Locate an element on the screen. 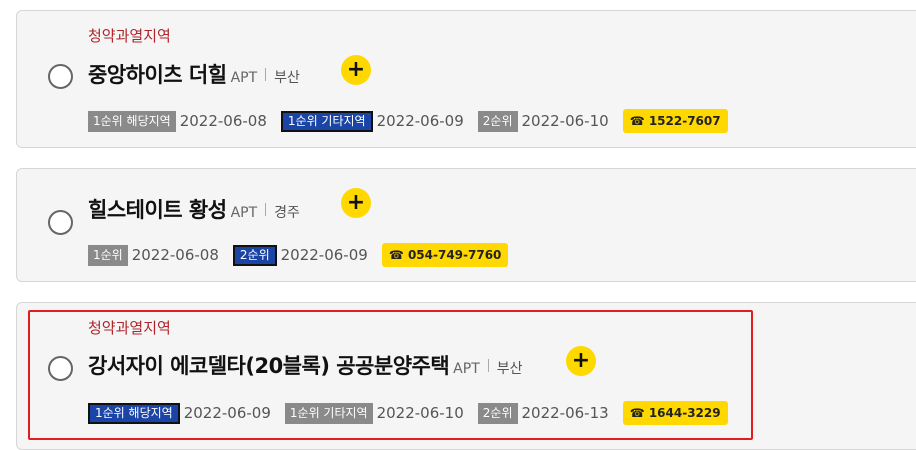 This screenshot has height=450, width=916. listing-title: 중앙하이츠 더힐 is located at coordinates (157, 74).